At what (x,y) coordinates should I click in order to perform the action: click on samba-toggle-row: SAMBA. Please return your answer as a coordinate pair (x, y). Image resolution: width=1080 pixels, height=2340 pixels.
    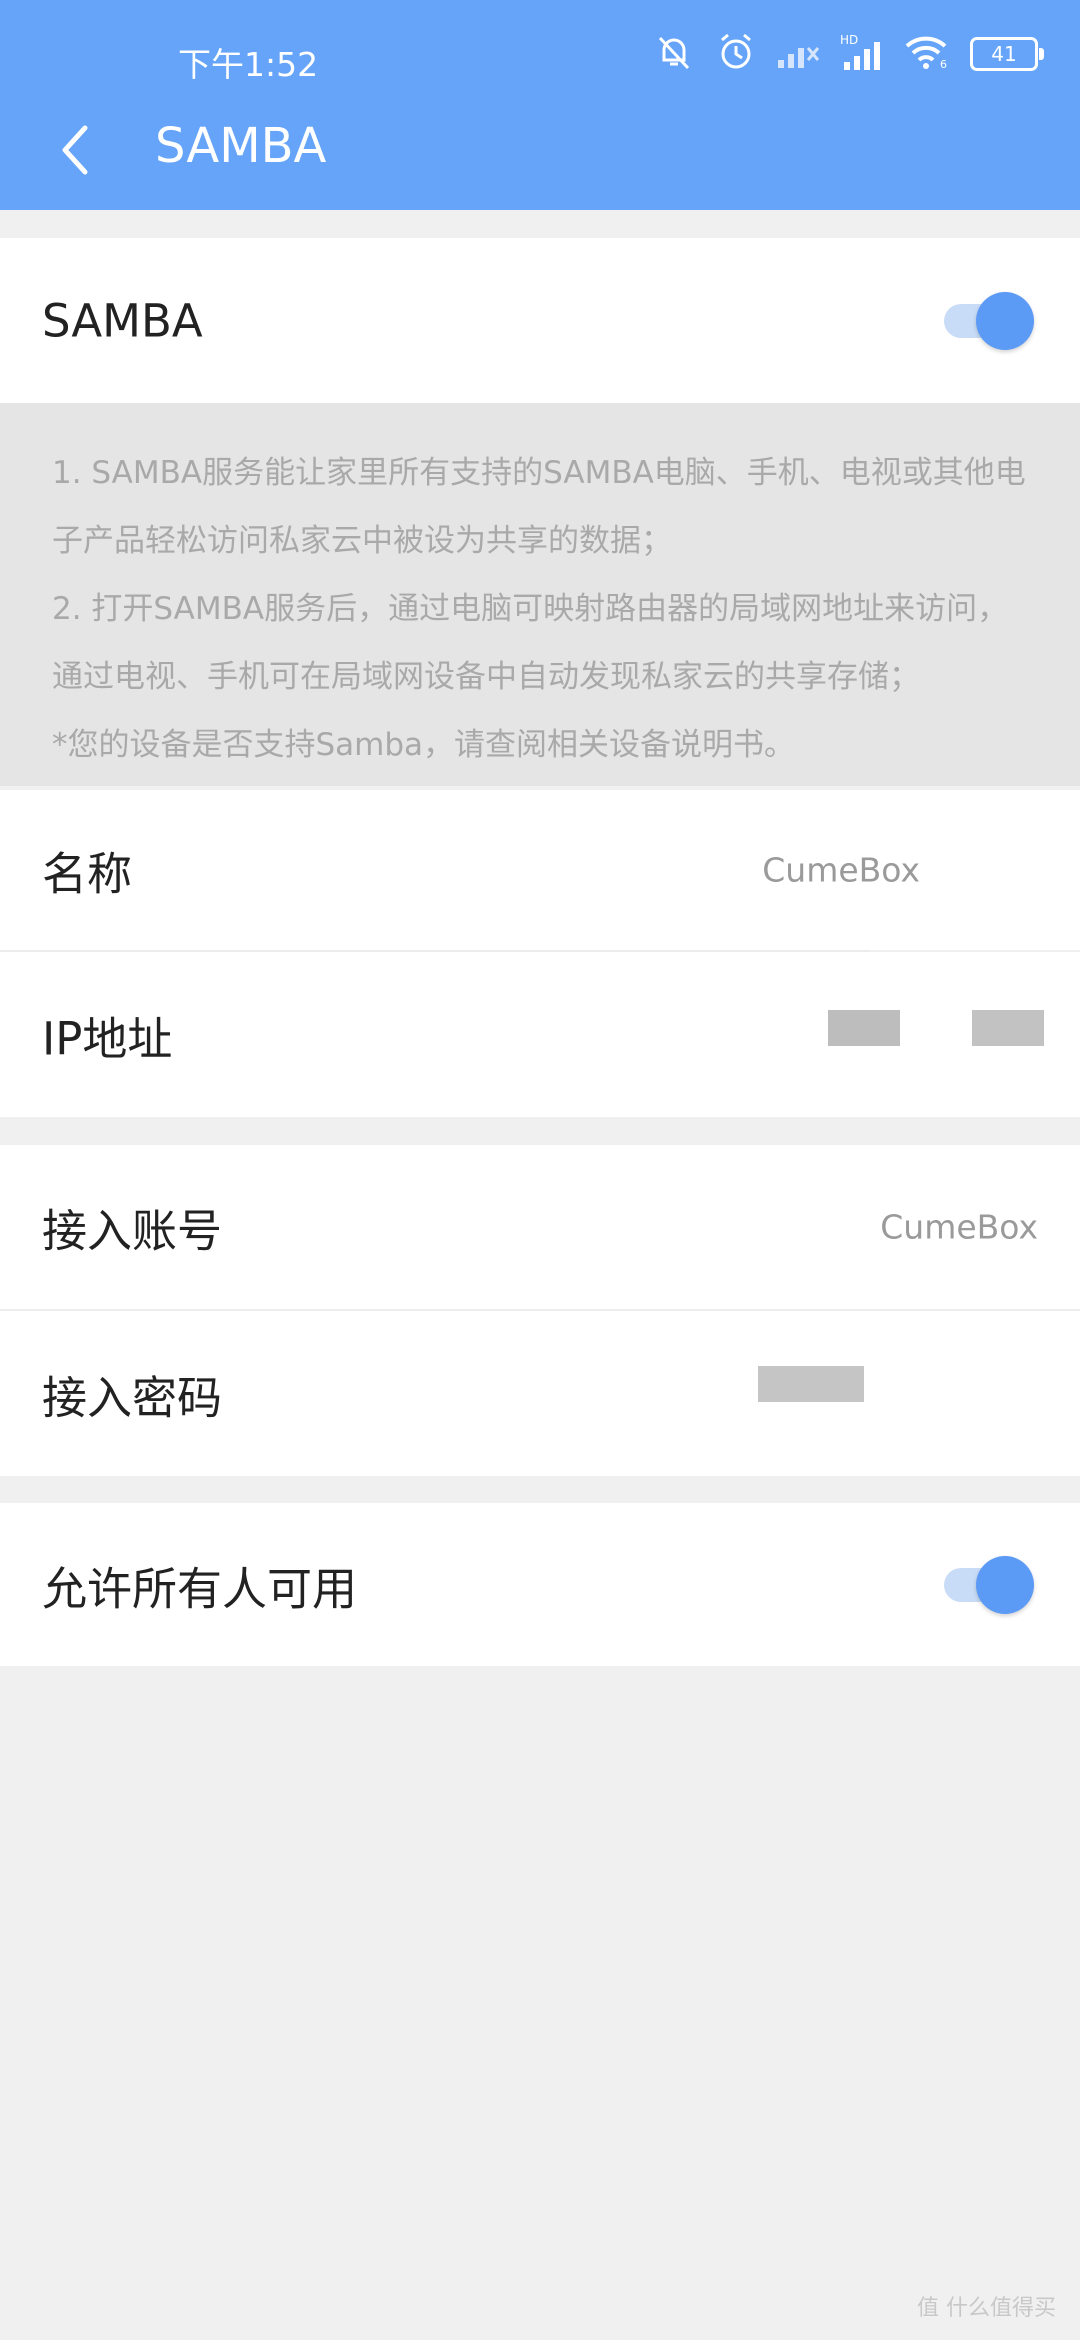
    Looking at the image, I should click on (540, 320).